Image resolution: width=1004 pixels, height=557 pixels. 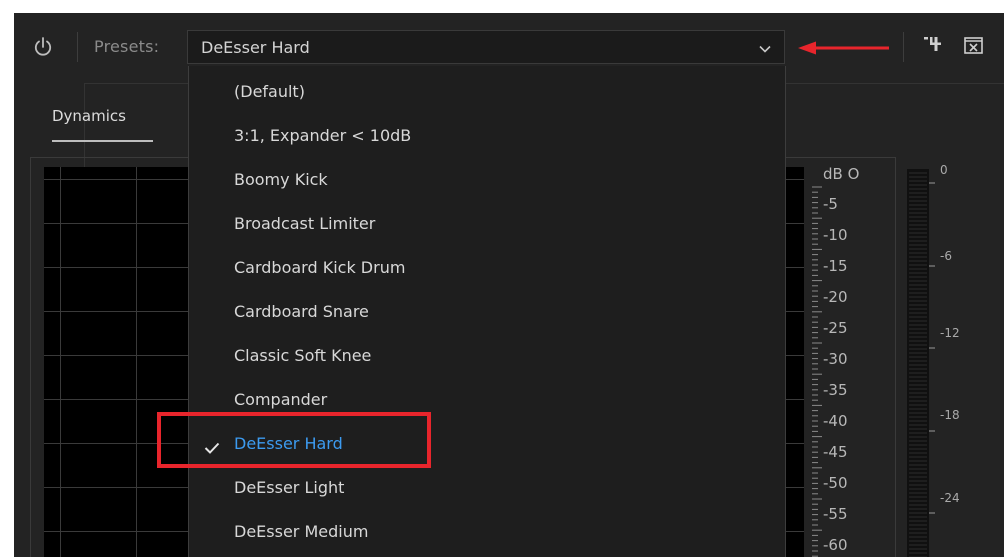 I want to click on menu-item-expander: 3:1, Expander < 10dB, so click(x=322, y=135).